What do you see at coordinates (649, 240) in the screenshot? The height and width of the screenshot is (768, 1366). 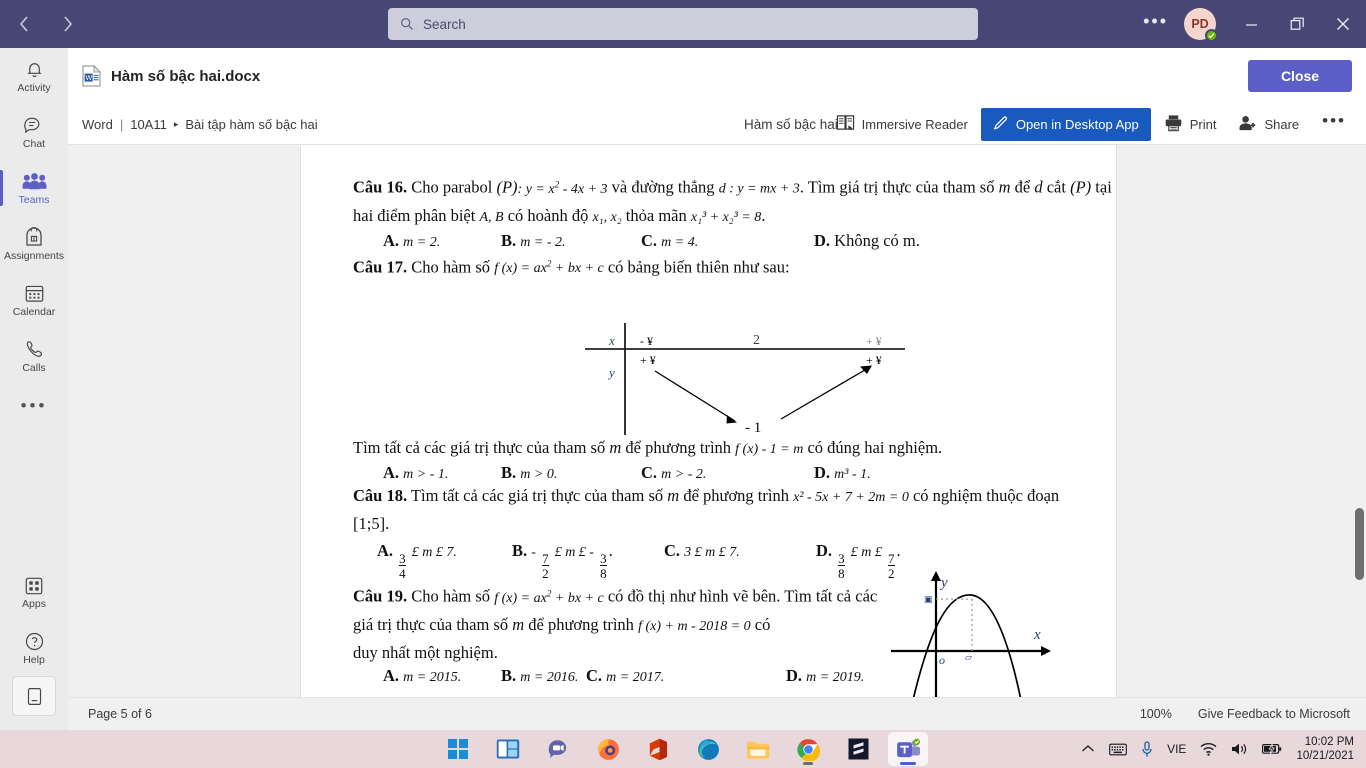 I see `answer-key: C.` at bounding box center [649, 240].